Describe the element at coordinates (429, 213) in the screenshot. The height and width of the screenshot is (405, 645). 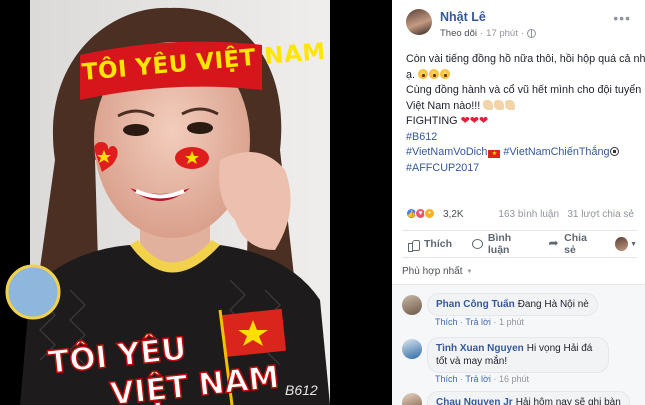
I see `wow-reaction-icon: •` at that location.